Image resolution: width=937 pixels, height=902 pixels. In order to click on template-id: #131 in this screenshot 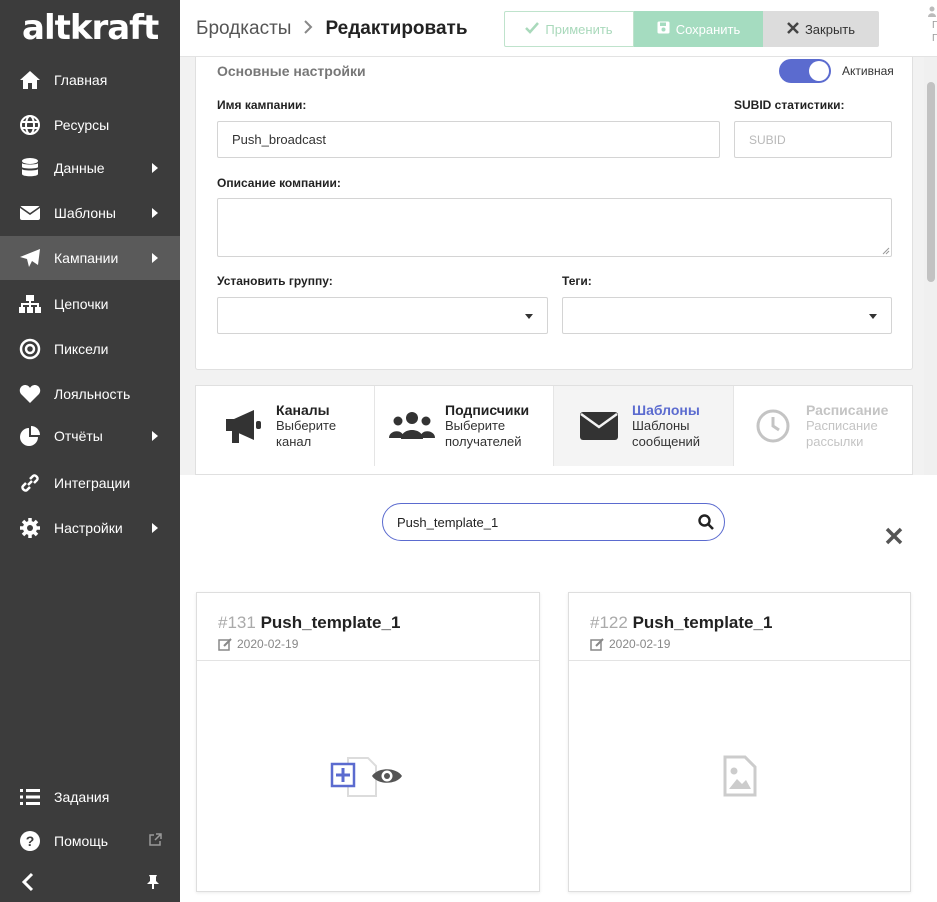, I will do `click(237, 622)`.